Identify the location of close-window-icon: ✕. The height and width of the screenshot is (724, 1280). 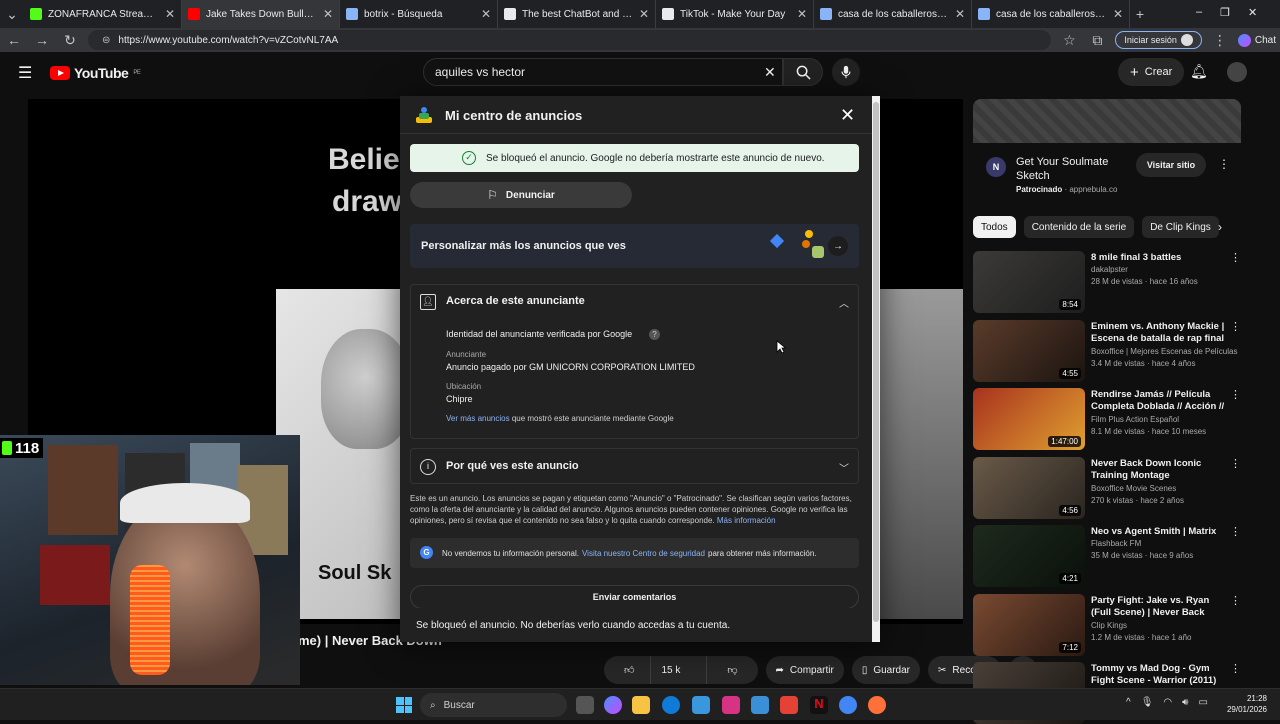
(1252, 12).